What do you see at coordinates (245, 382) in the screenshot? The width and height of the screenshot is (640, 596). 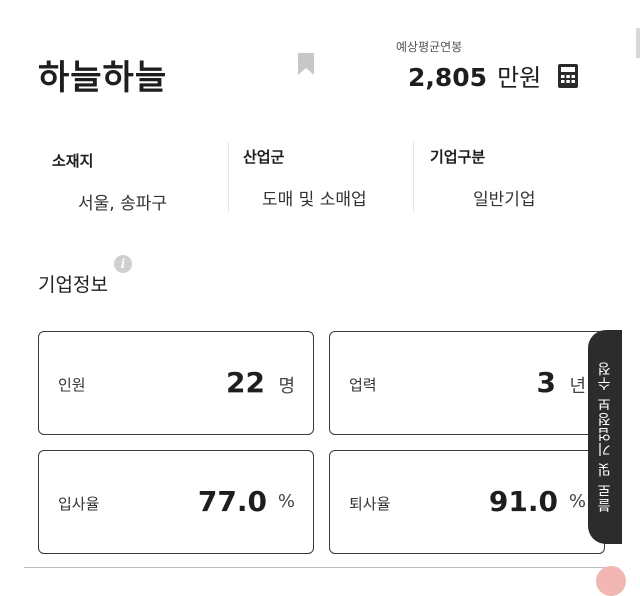 I see `stat-employees-value: 22` at bounding box center [245, 382].